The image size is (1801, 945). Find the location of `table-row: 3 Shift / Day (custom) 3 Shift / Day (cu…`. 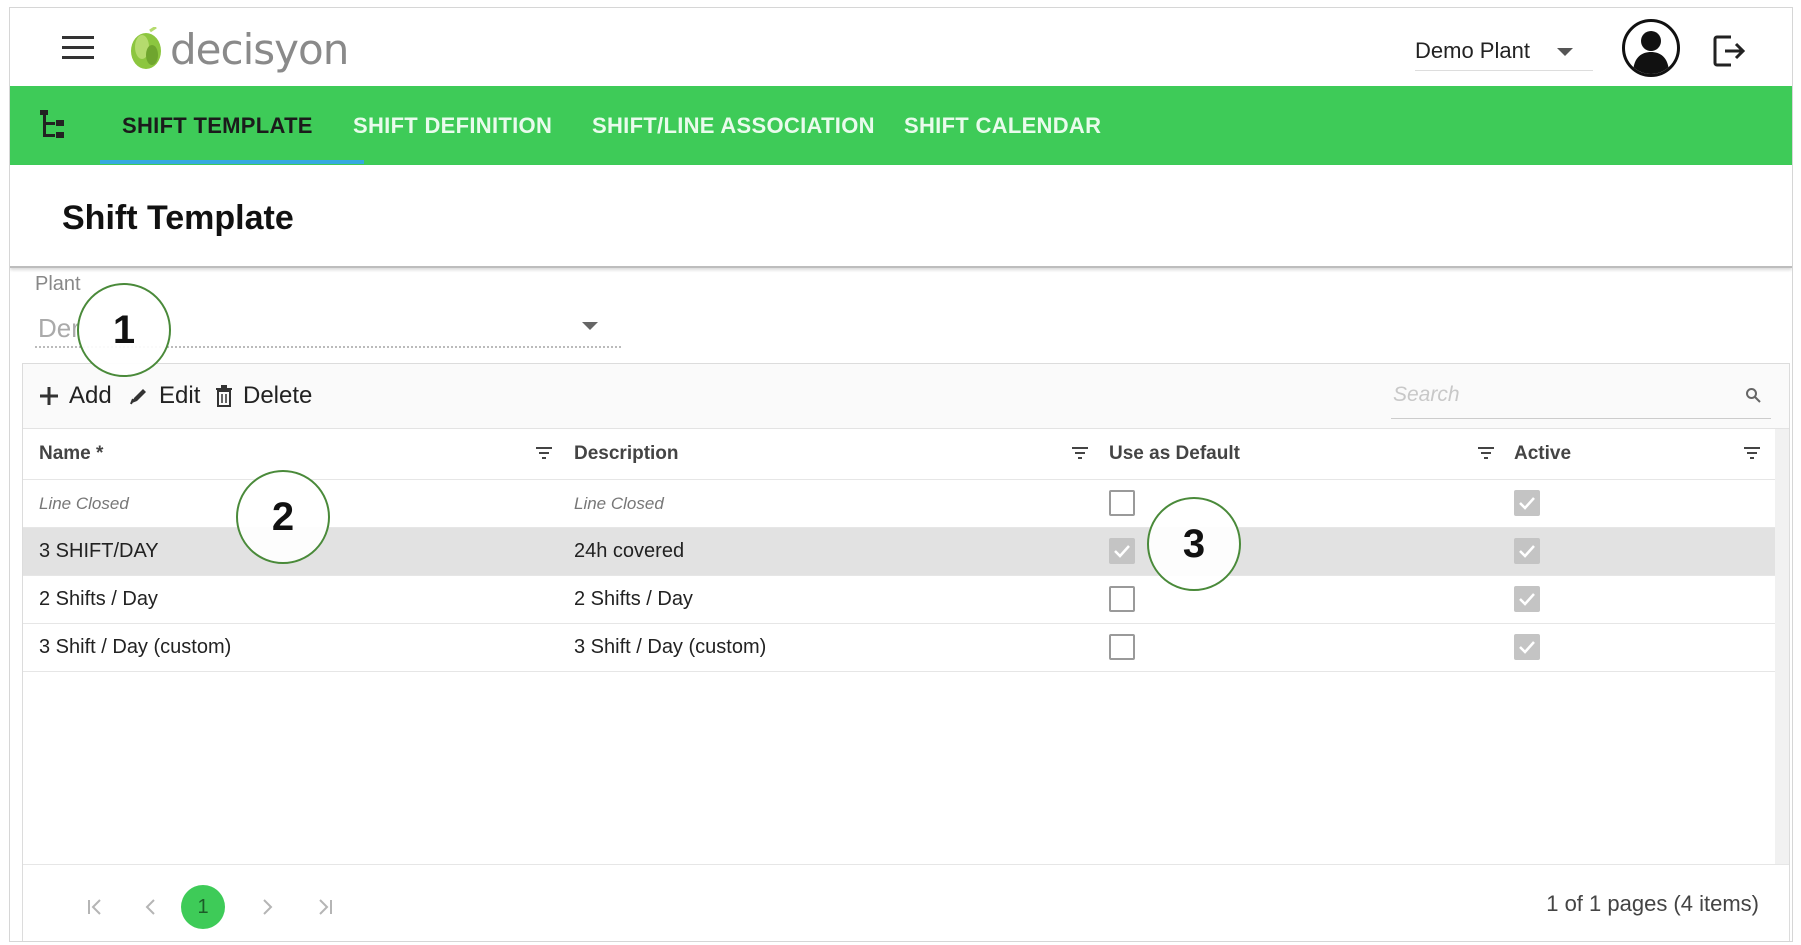

table-row: 3 Shift / Day (custom) 3 Shift / Day (cu… is located at coordinates (899, 648).